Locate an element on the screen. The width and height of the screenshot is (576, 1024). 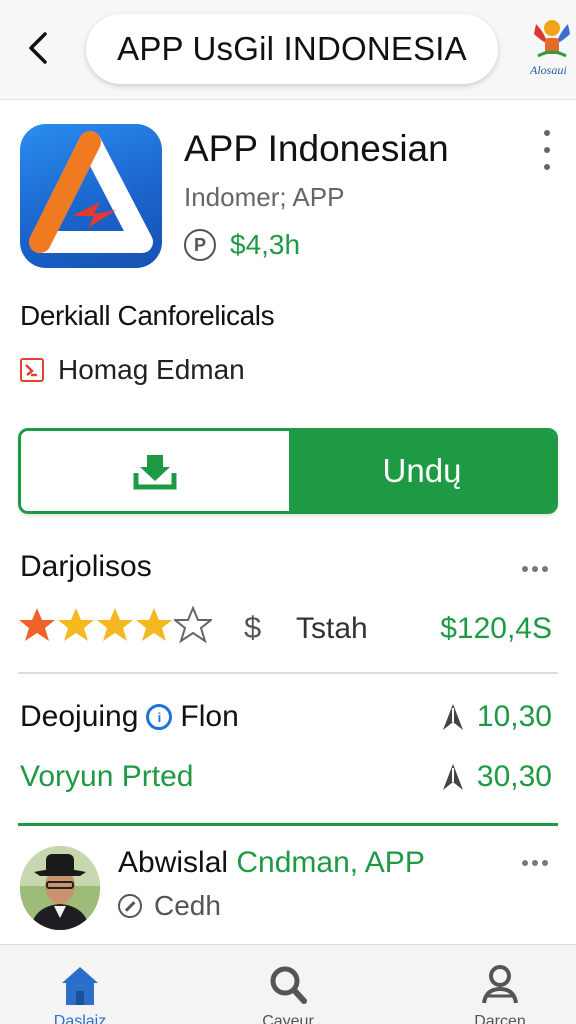
app-logo-icon is located at coordinates (91, 192).